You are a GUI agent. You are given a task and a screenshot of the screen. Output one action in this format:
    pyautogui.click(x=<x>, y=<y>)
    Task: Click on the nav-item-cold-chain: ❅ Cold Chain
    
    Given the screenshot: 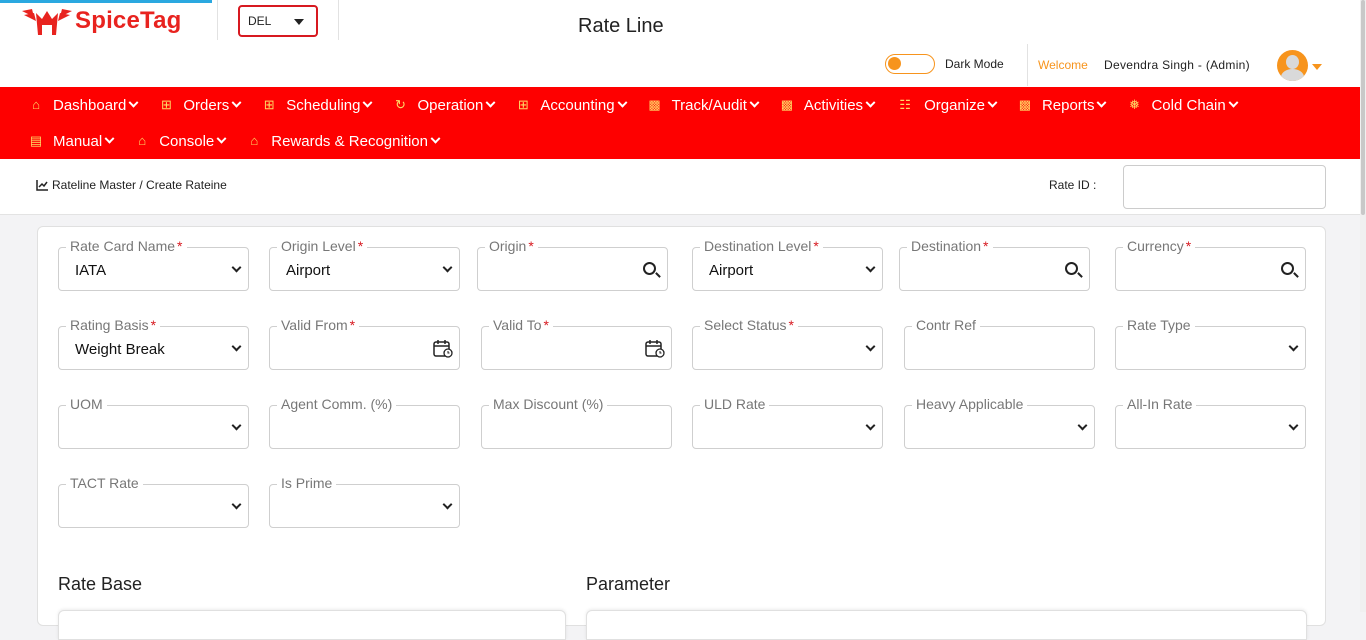 What is the action you would take?
    pyautogui.click(x=1183, y=105)
    